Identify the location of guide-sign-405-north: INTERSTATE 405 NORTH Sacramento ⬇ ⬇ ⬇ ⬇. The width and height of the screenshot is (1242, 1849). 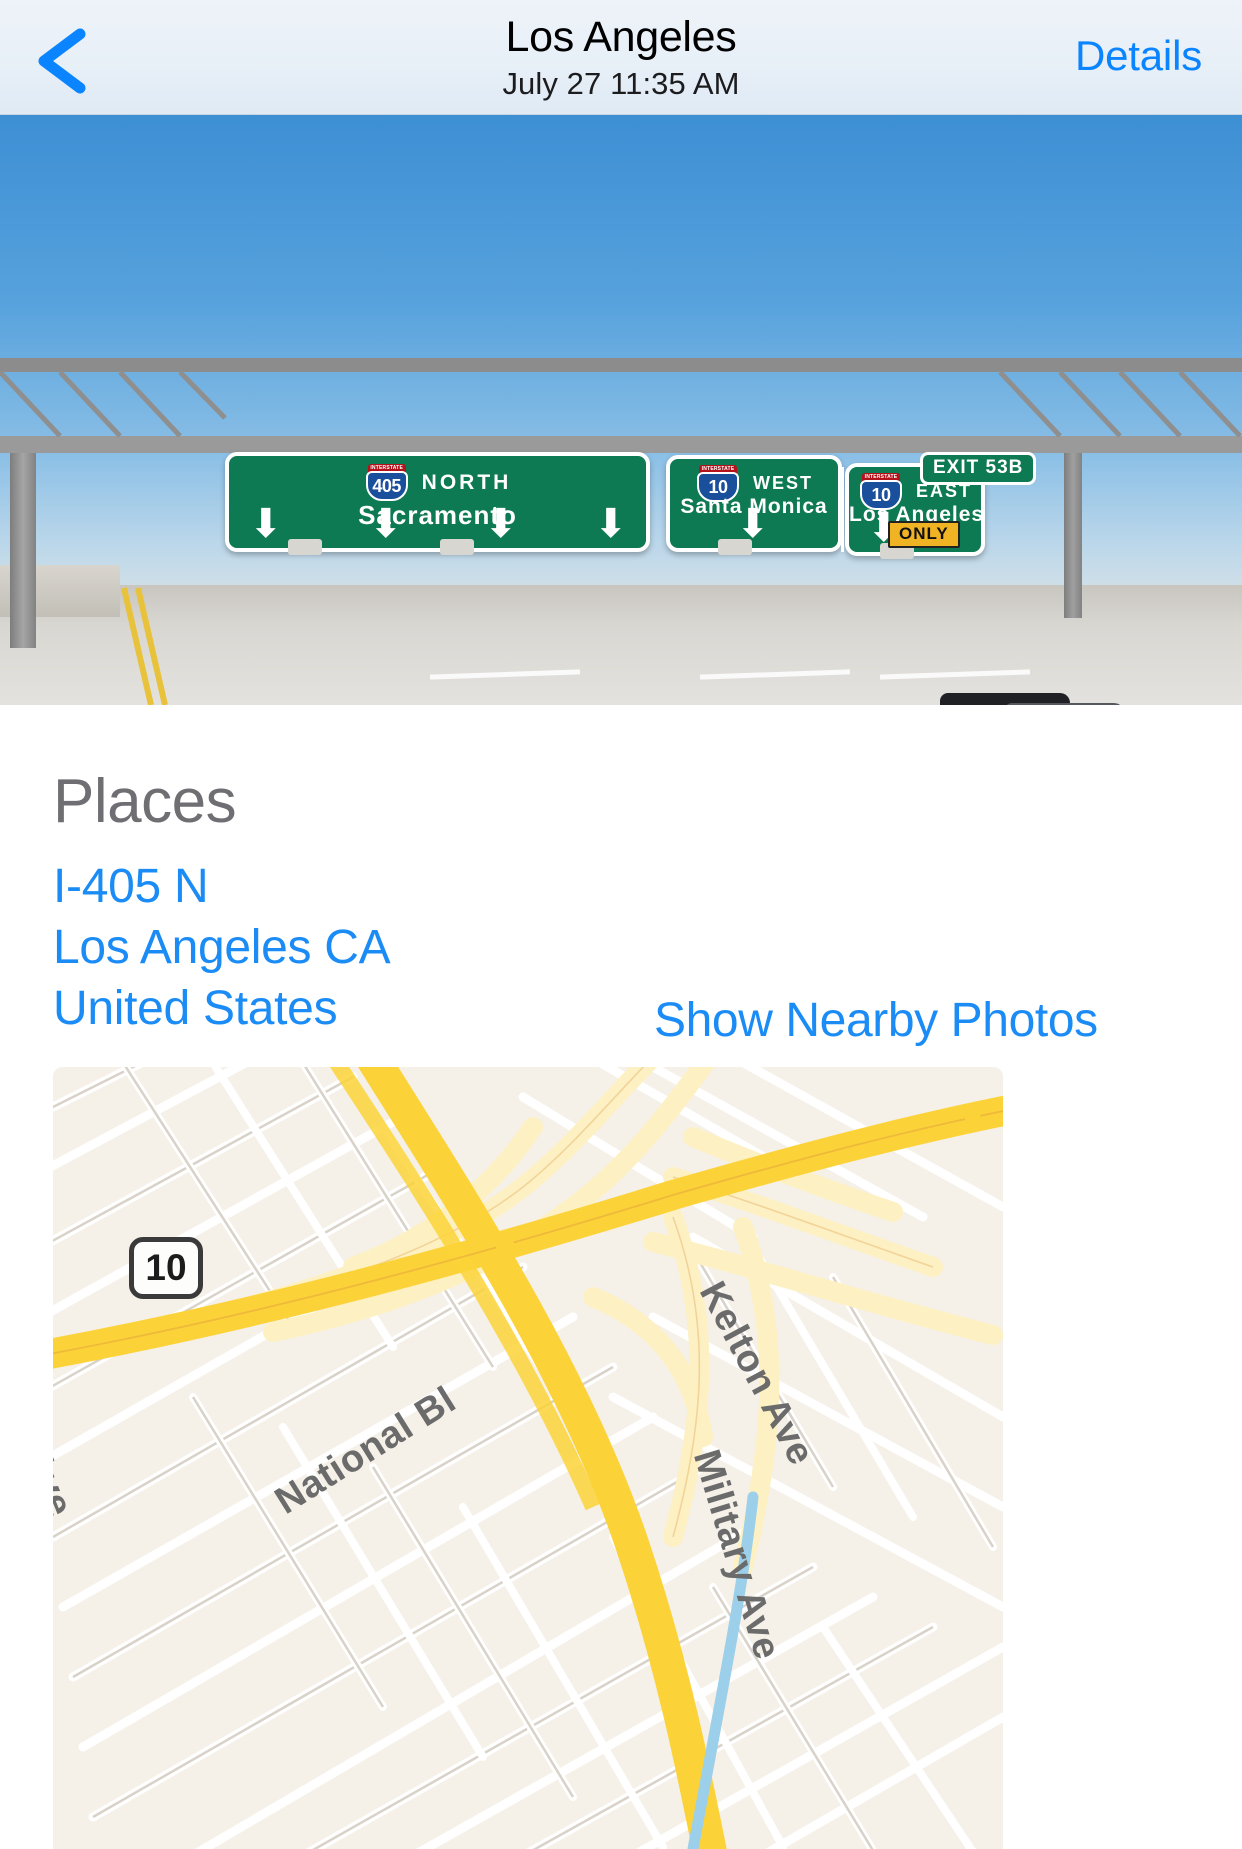
(437, 502).